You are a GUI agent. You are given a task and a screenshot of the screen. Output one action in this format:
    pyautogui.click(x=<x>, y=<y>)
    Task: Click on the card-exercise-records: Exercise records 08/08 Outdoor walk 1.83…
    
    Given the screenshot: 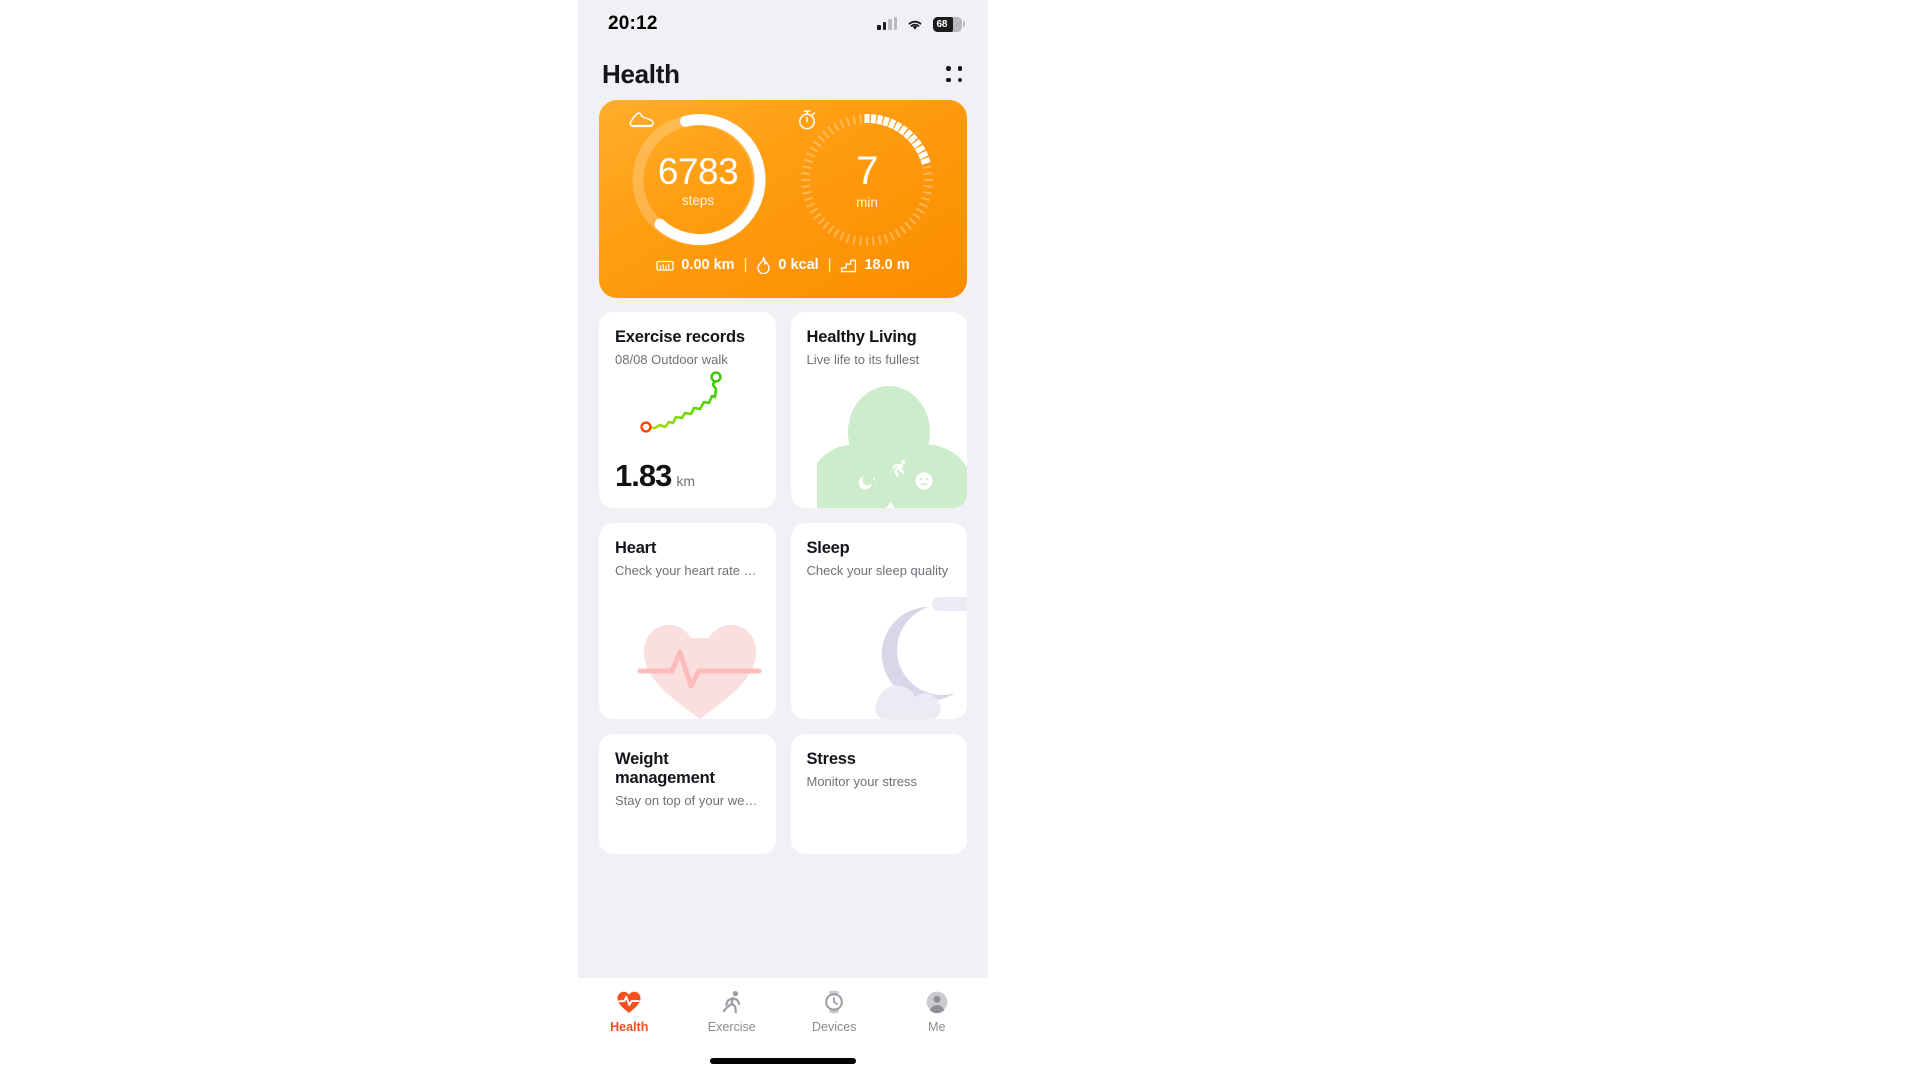 What is the action you would take?
    pyautogui.click(x=687, y=410)
    